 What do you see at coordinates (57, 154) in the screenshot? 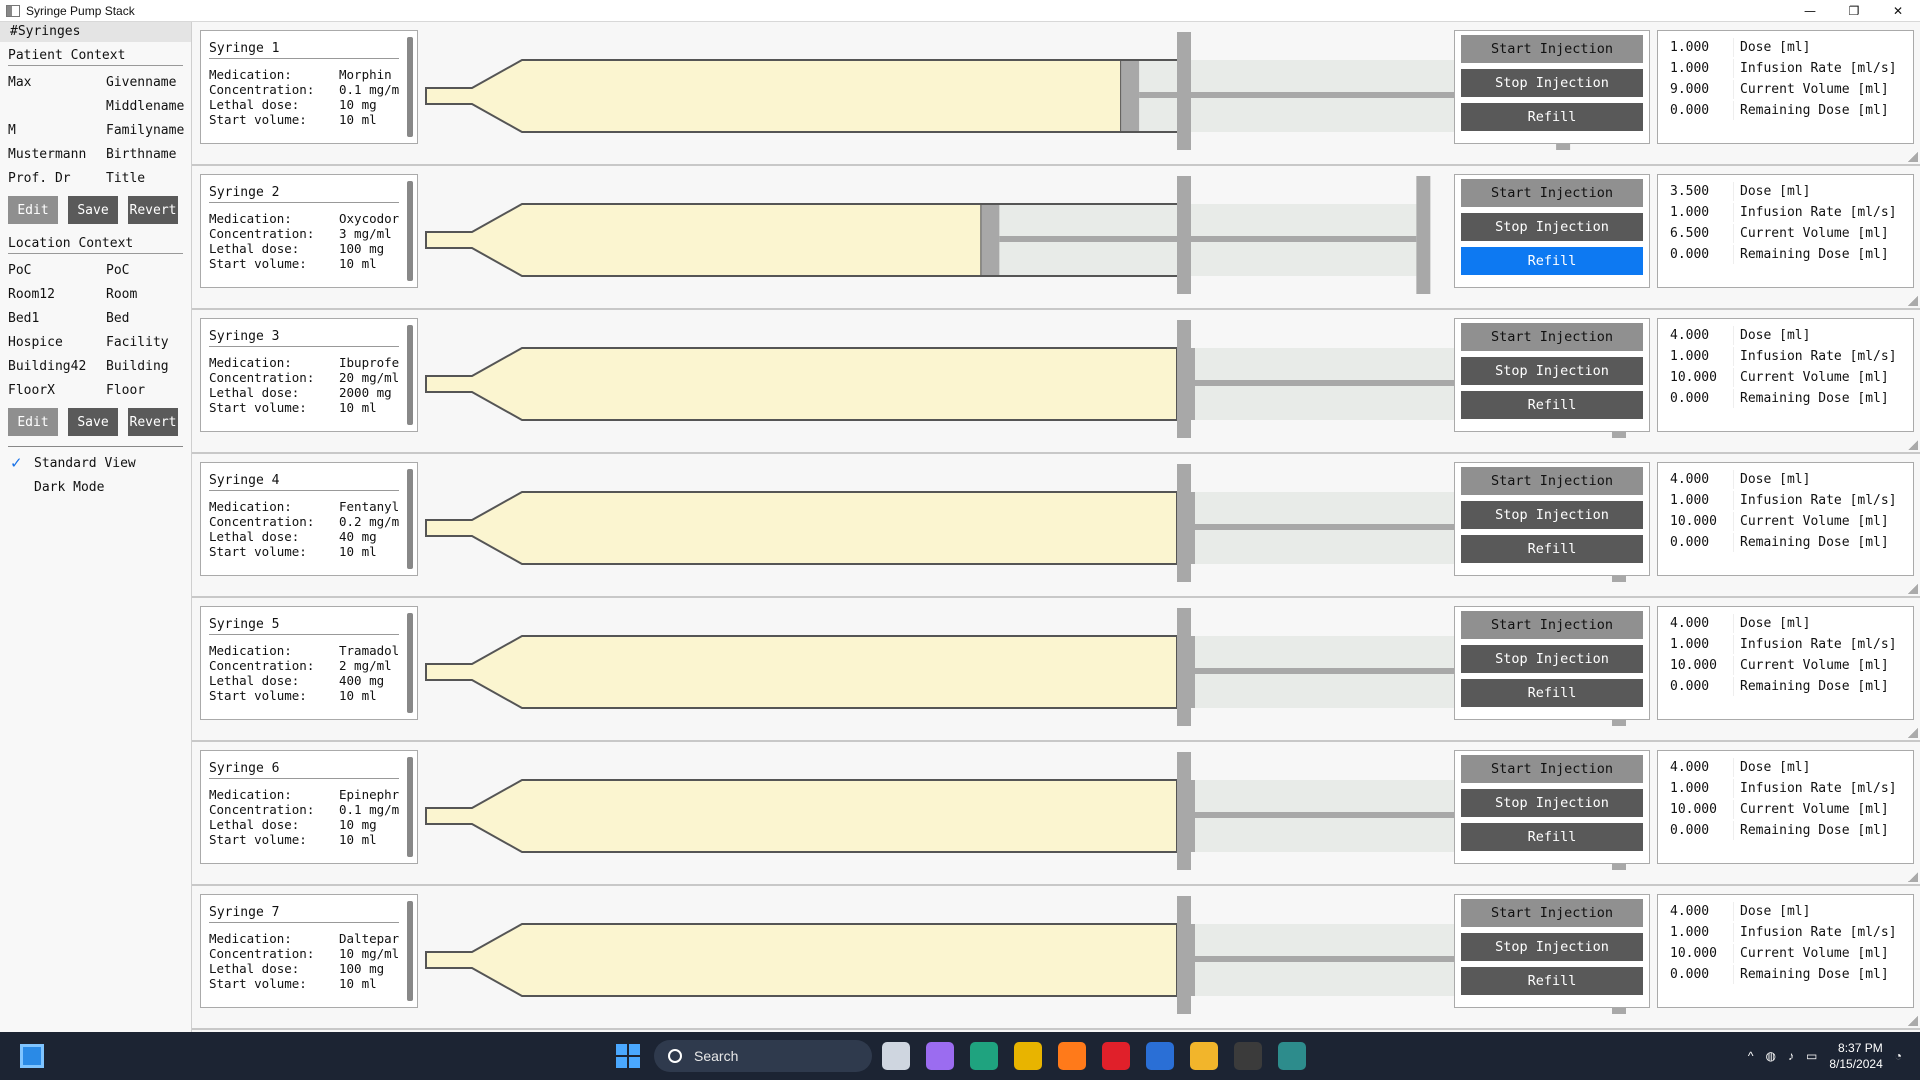
I see `patient-field-value: Mustermann` at bounding box center [57, 154].